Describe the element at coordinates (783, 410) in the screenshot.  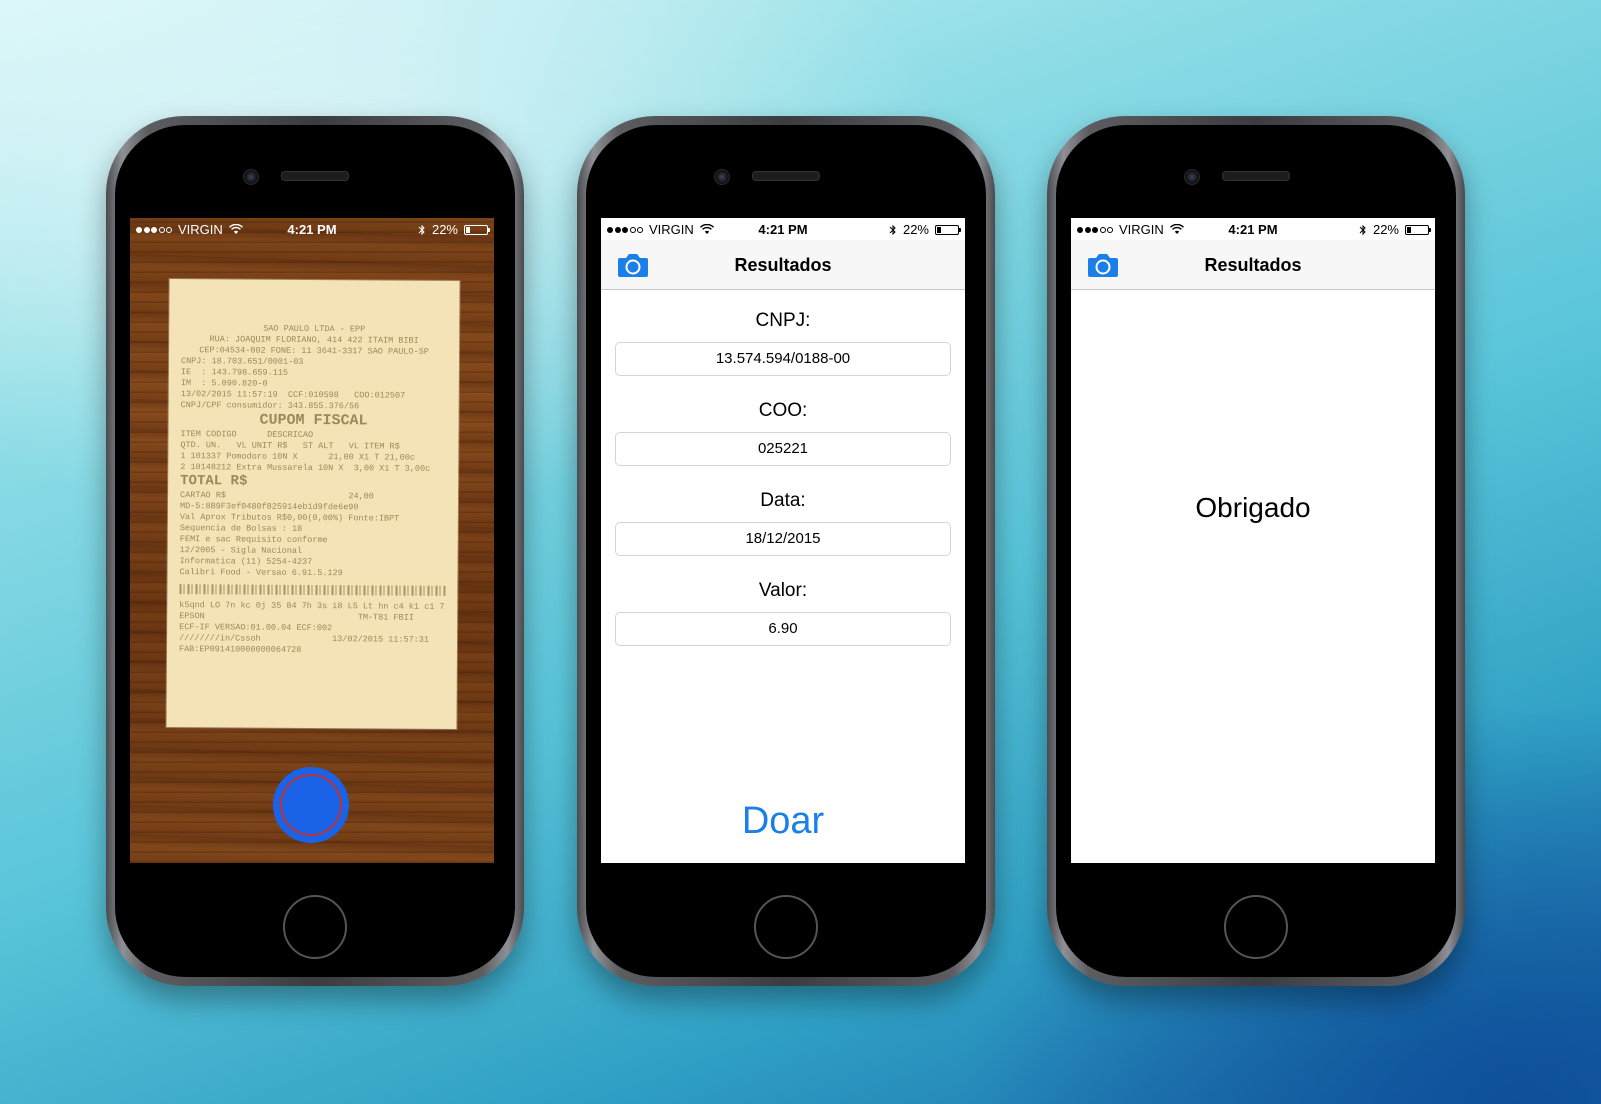
I see `coo-label: COO:` at that location.